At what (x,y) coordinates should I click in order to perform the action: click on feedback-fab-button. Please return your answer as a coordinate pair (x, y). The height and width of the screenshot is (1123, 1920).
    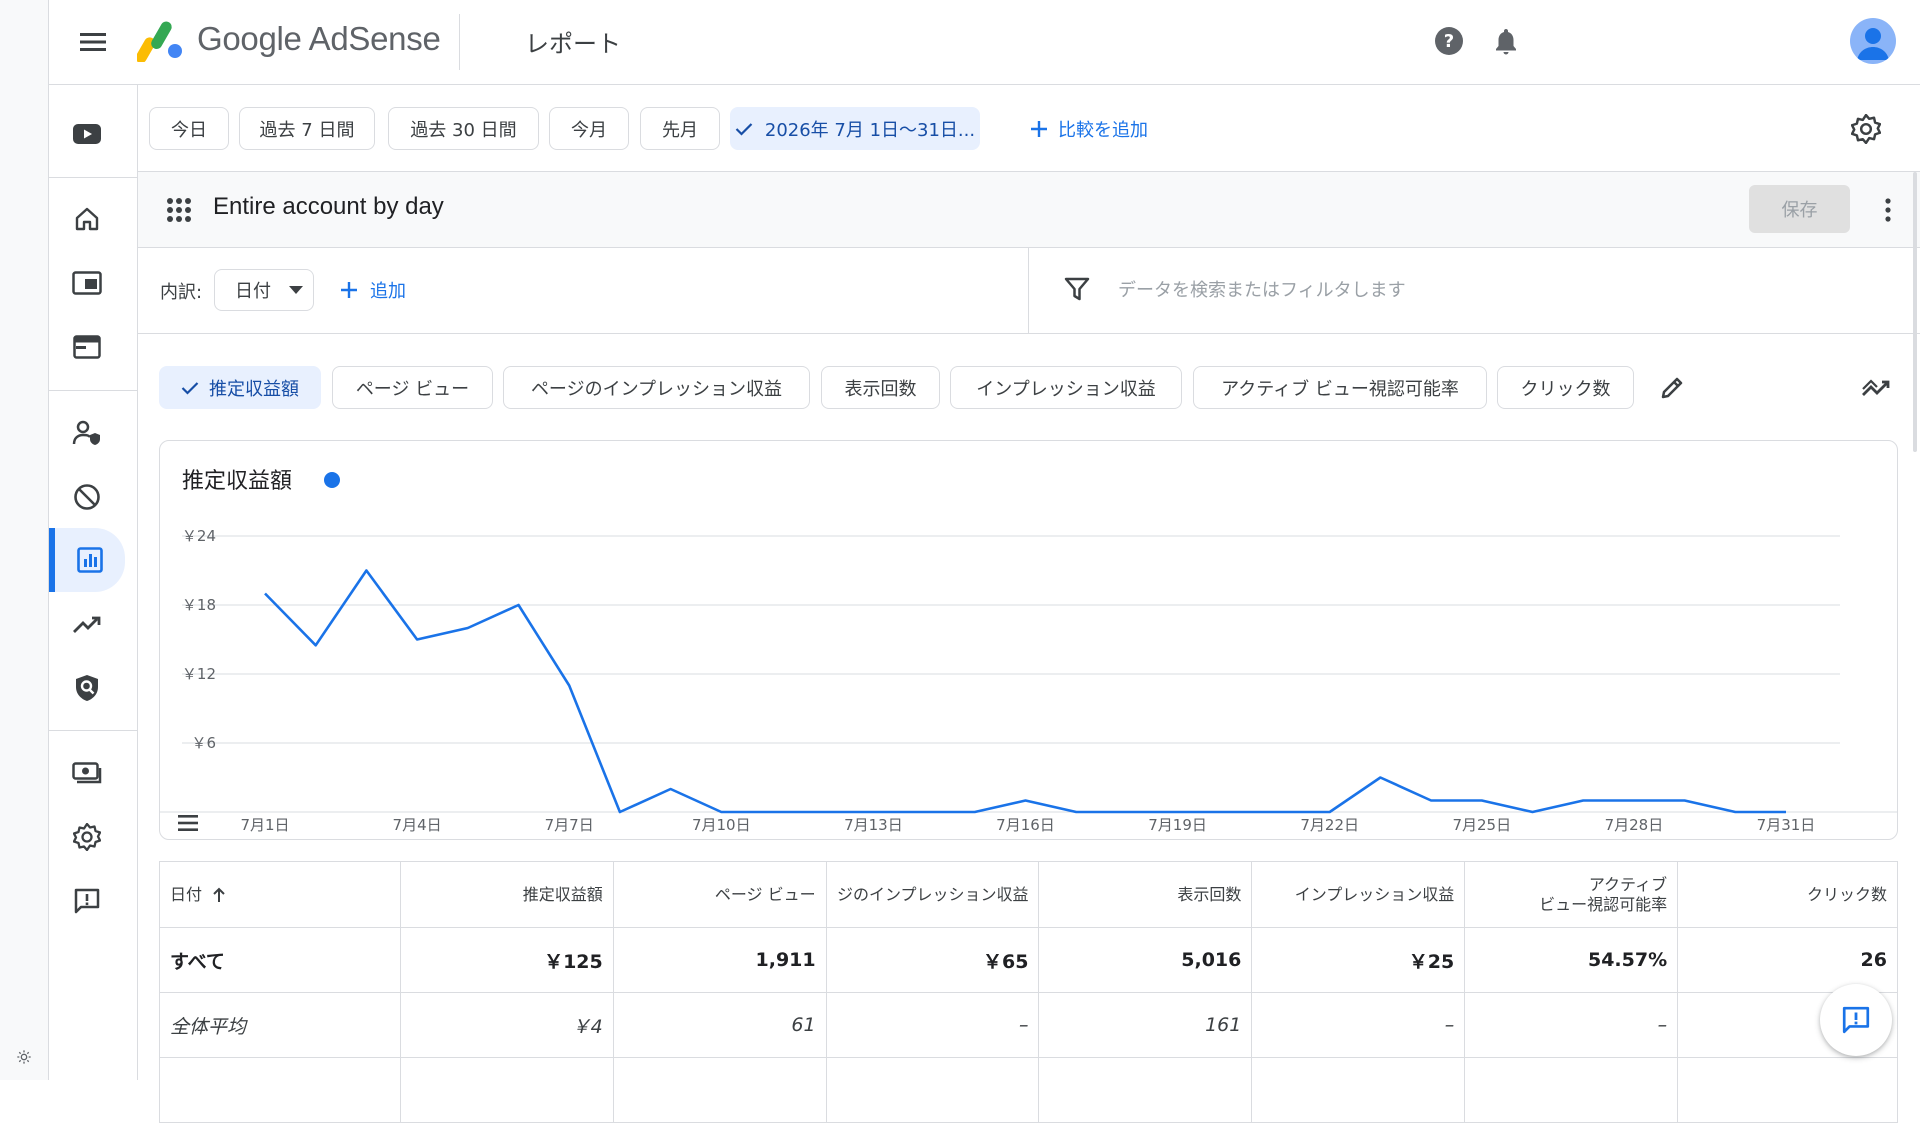
    Looking at the image, I should click on (1856, 1020).